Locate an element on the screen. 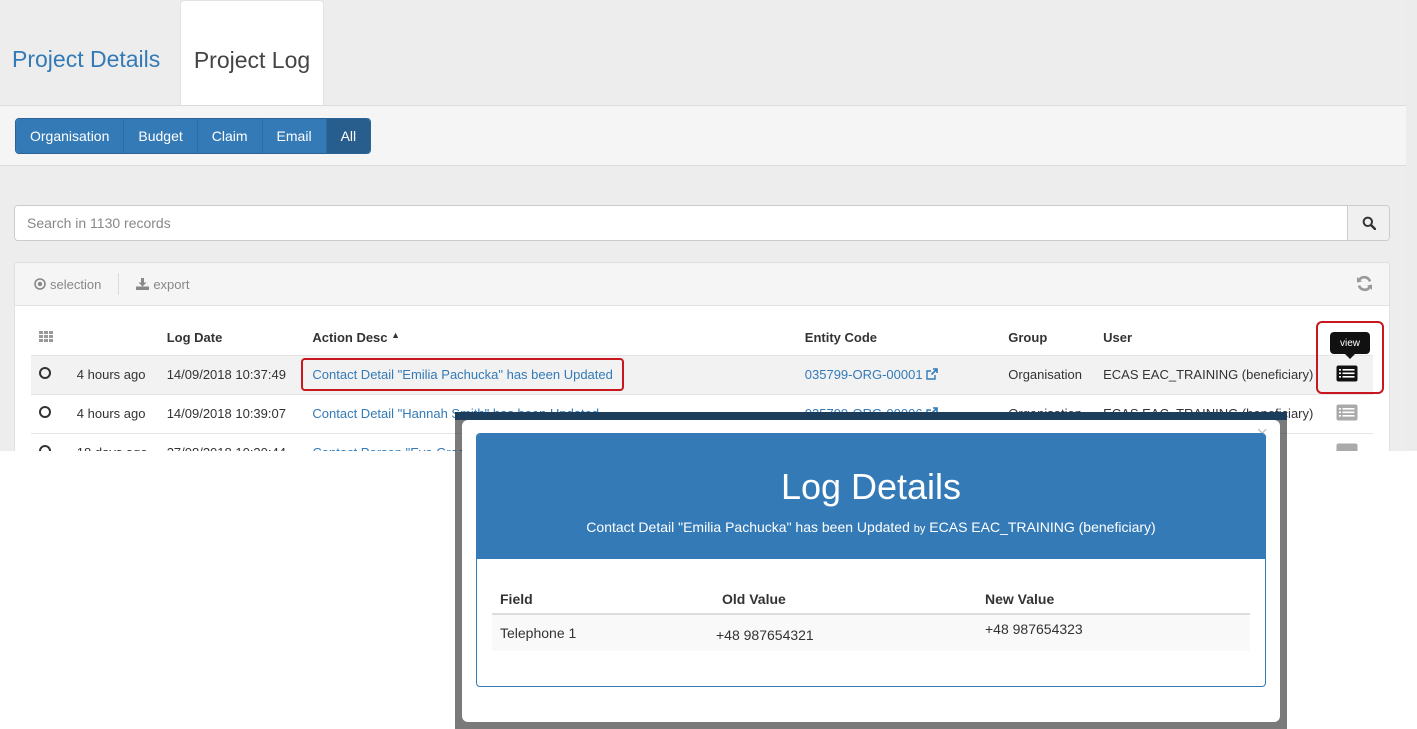 This screenshot has width=1417, height=729. row-log-date: 14/09/2018 10:39:07 is located at coordinates (231, 413).